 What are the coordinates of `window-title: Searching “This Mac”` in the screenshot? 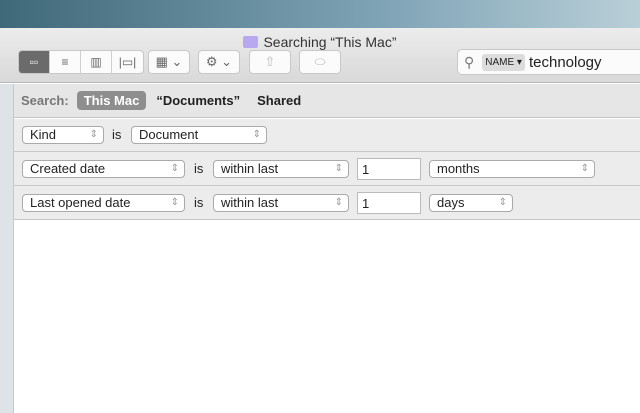 It's located at (320, 42).